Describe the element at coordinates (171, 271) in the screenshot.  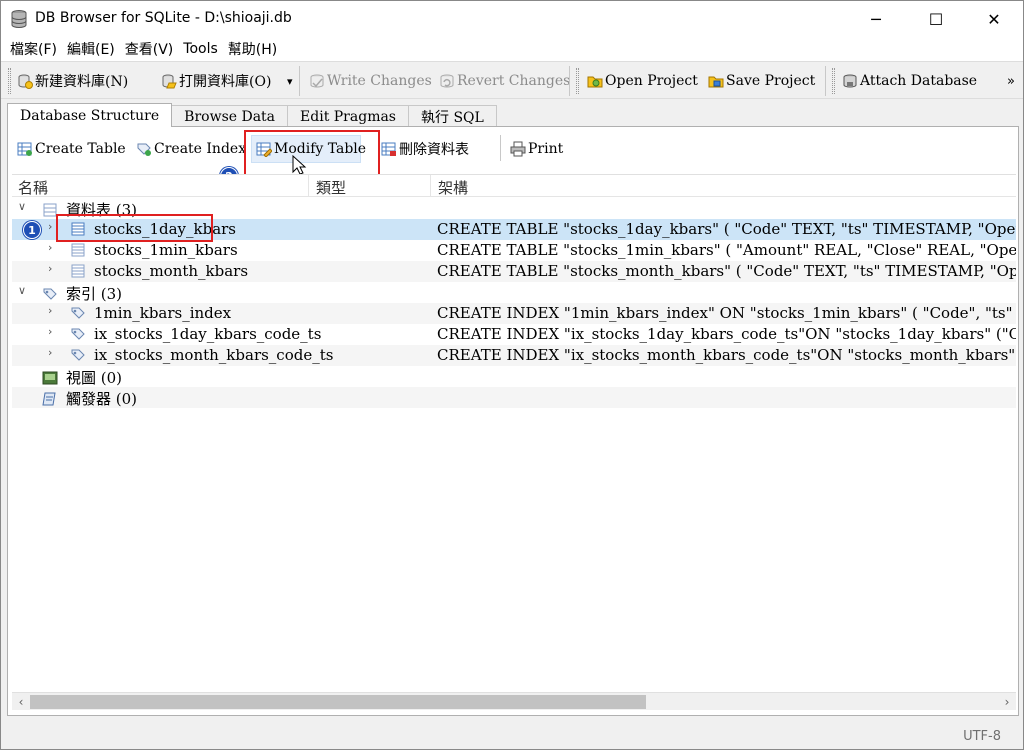
I see `table-name: stocks_month_kbars` at that location.